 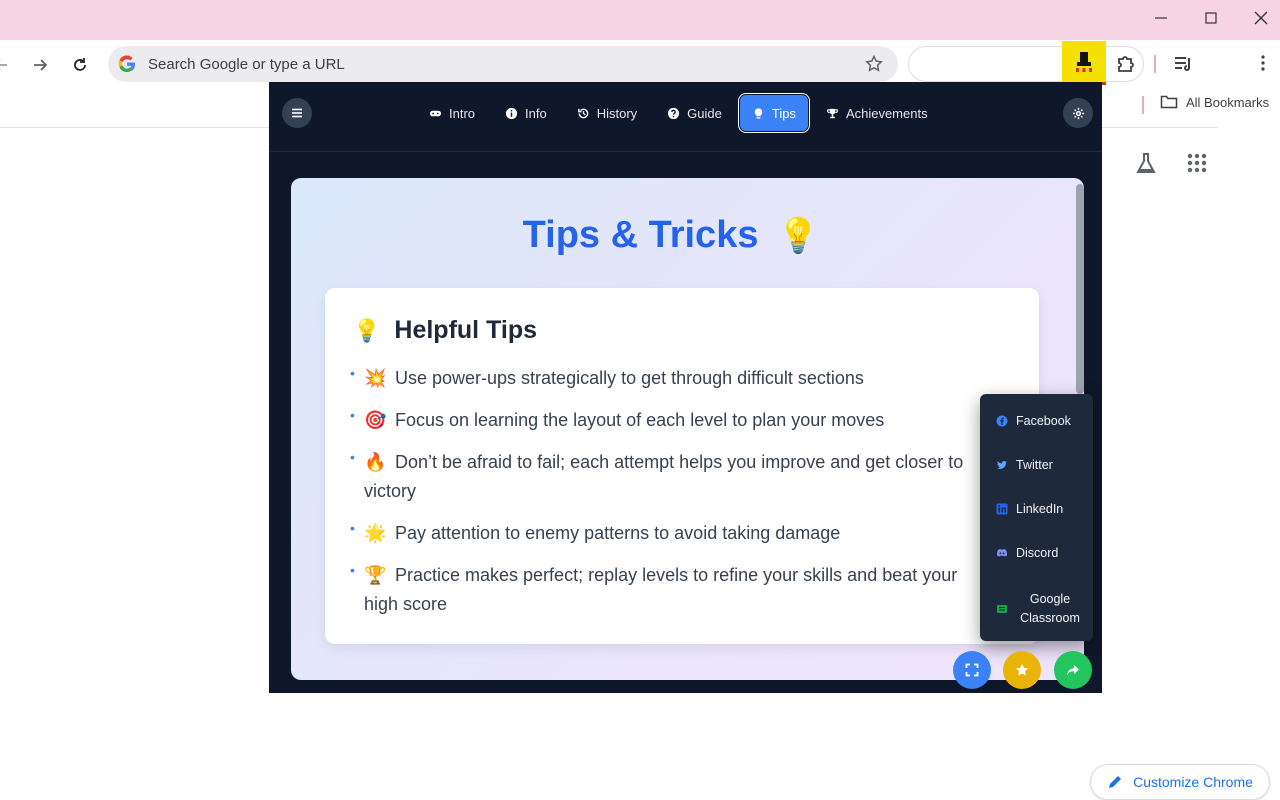 I want to click on share-twitter-label: Twitter, so click(x=1034, y=465).